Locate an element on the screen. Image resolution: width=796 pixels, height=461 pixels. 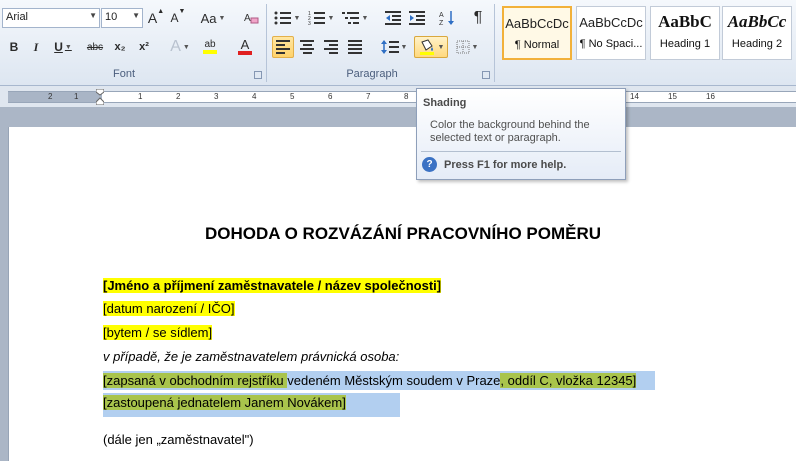
bold-icon: B is located at coordinates (14, 47).